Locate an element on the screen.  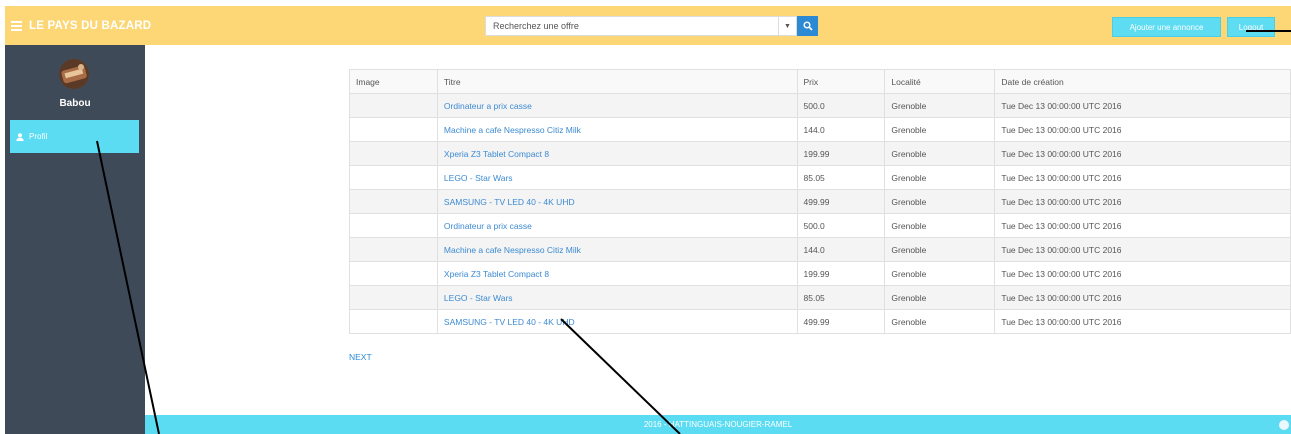
brand: LE PAYS DU BAZARD is located at coordinates (81, 25).